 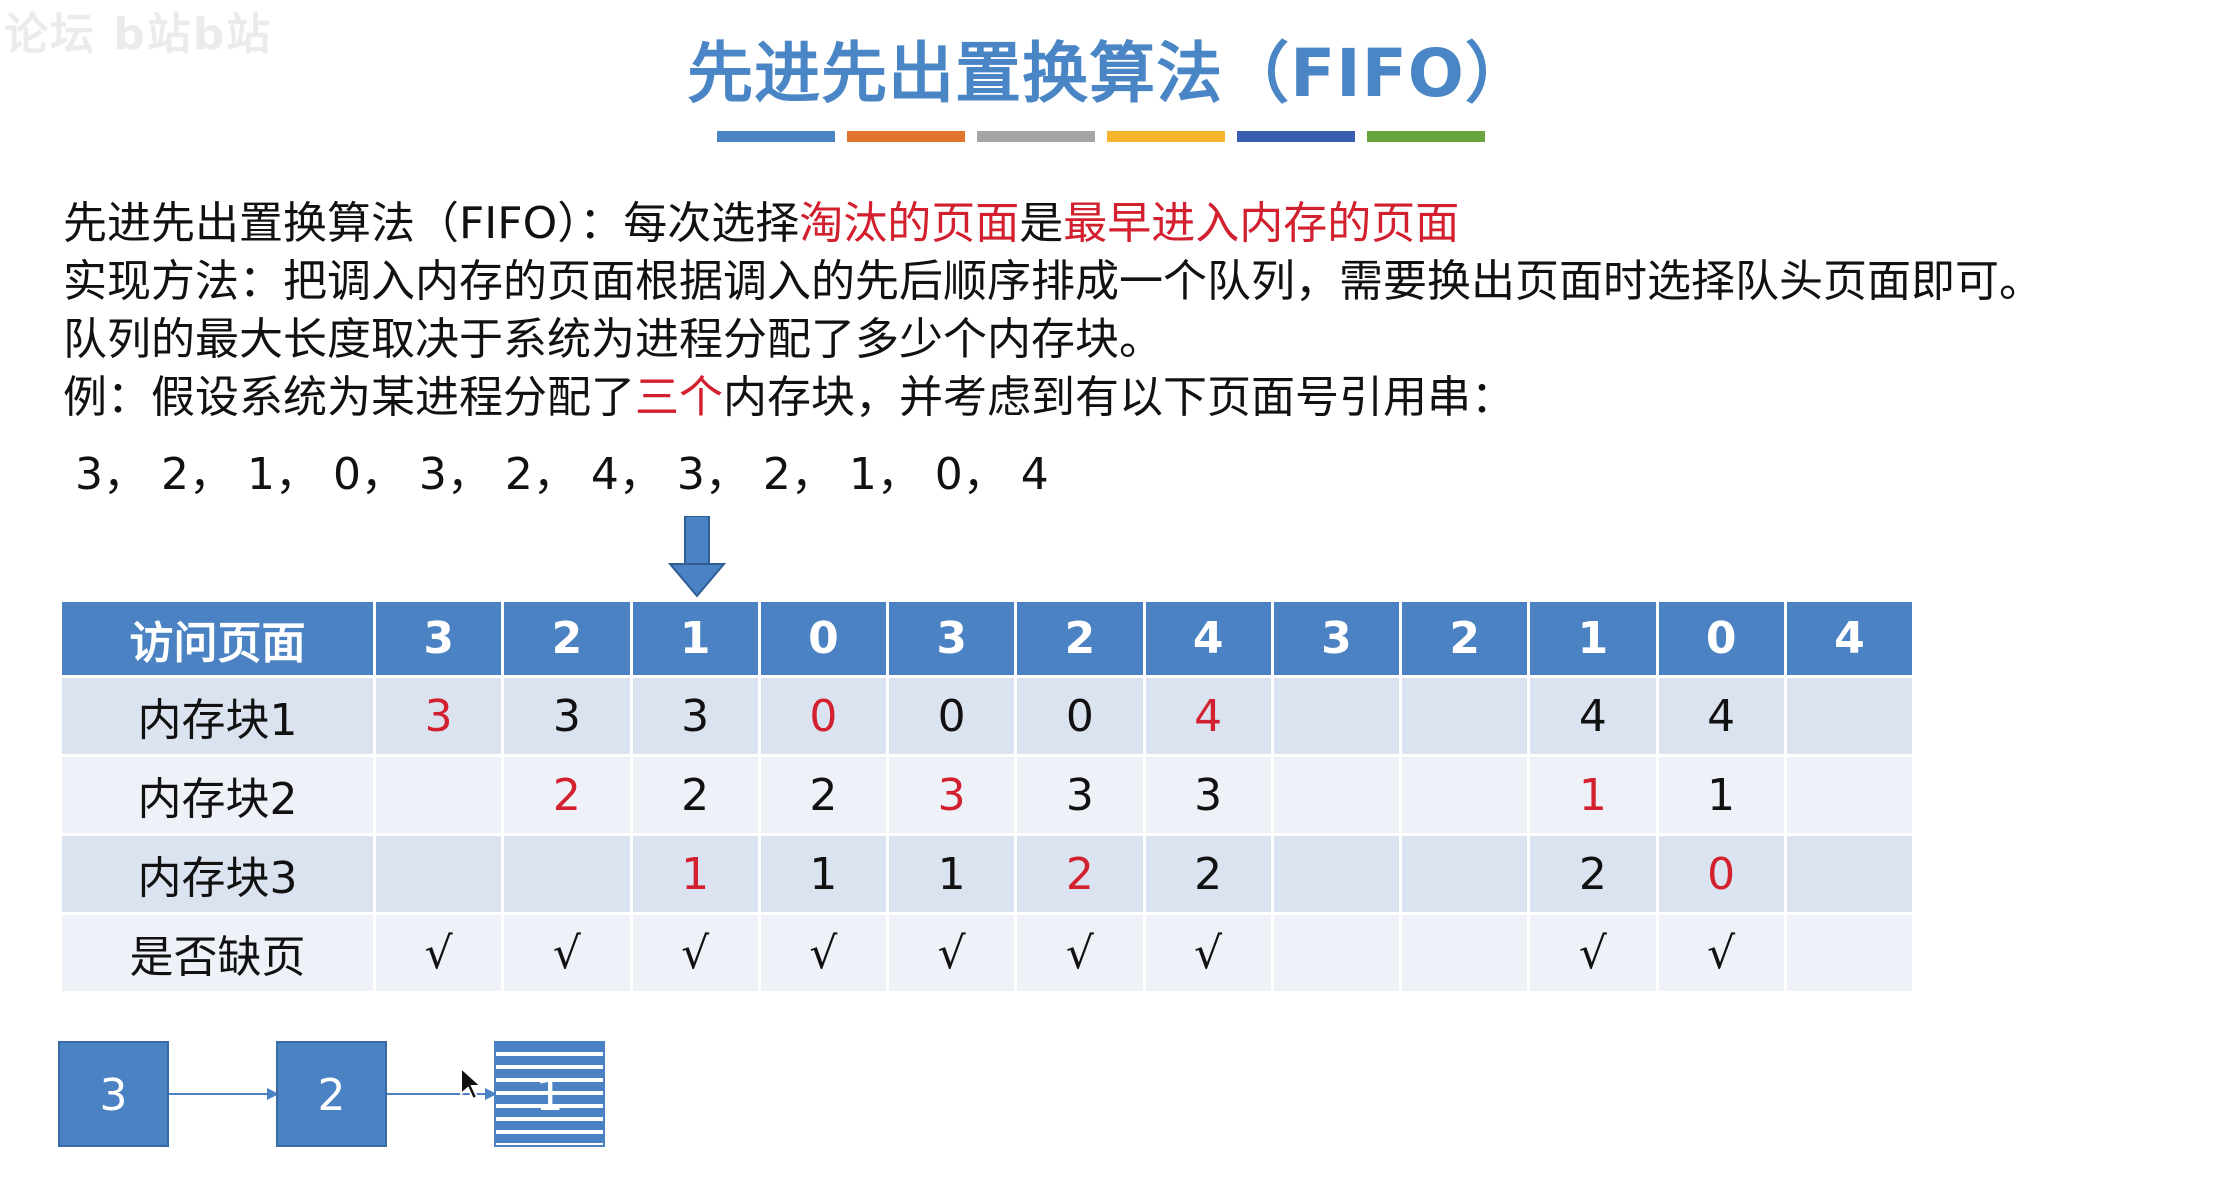 I want to click on example-line: 例：假设系统为某进程分配了三个内存块，并考虑到有以下页面号引用串：, so click(x=789, y=398).